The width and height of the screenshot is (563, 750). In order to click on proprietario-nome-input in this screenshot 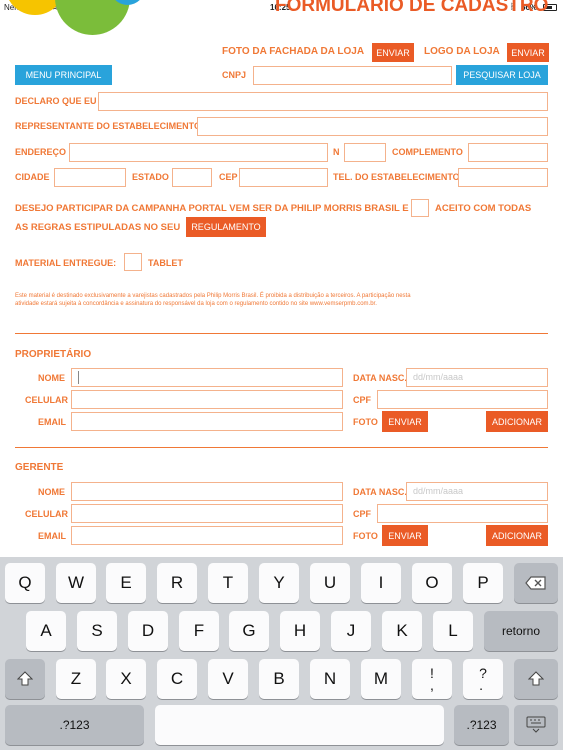, I will do `click(207, 377)`.